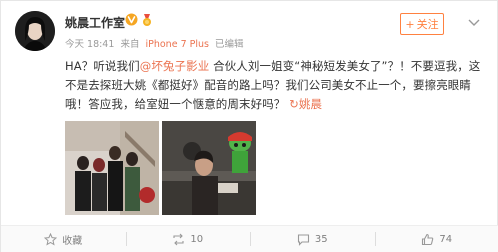 The image size is (498, 252). I want to click on mention-icon: ↻, so click(294, 104).